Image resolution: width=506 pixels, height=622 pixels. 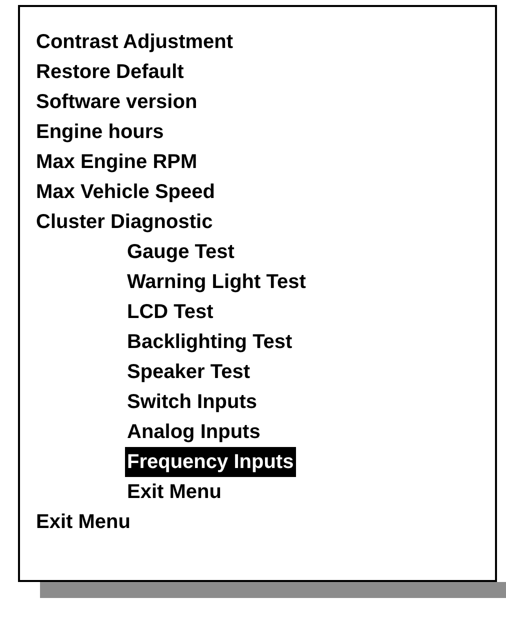 I want to click on menu-item: Restore Default, so click(x=110, y=72).